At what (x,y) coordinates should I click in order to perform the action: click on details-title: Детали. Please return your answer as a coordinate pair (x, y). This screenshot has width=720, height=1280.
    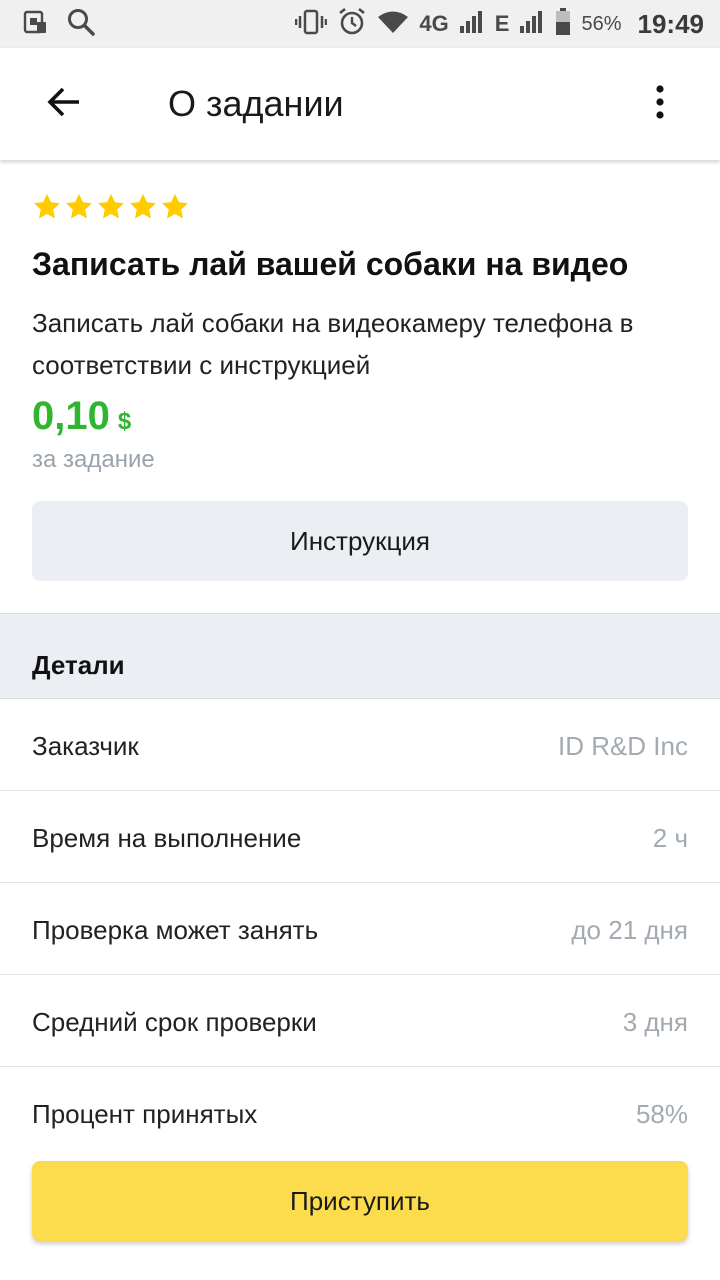
    Looking at the image, I should click on (78, 665).